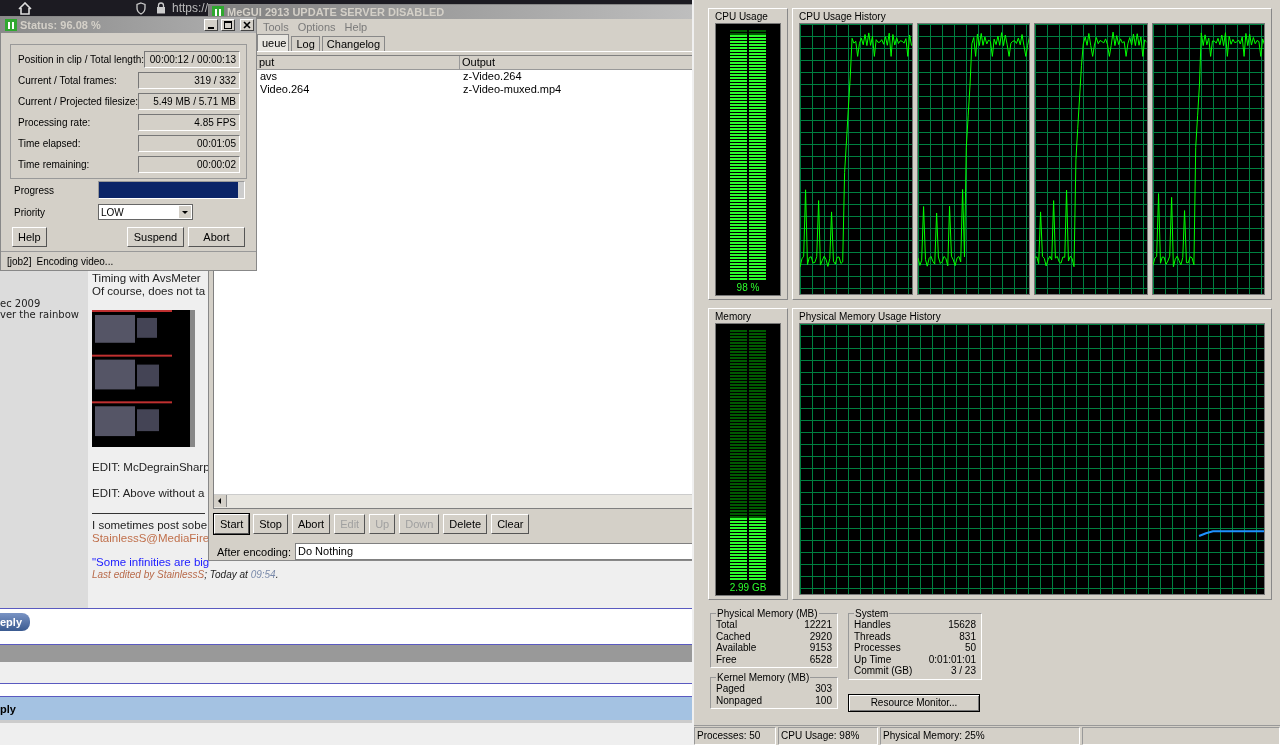 The width and height of the screenshot is (1280, 745). What do you see at coordinates (952, 659) in the screenshot?
I see `stat-value: 0:01:01:01` at bounding box center [952, 659].